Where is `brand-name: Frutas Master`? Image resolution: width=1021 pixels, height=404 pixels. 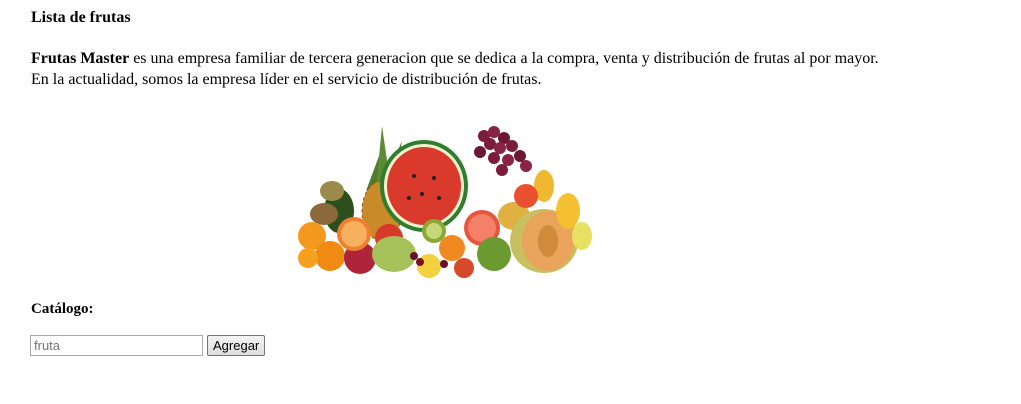
brand-name: Frutas Master is located at coordinates (80, 58).